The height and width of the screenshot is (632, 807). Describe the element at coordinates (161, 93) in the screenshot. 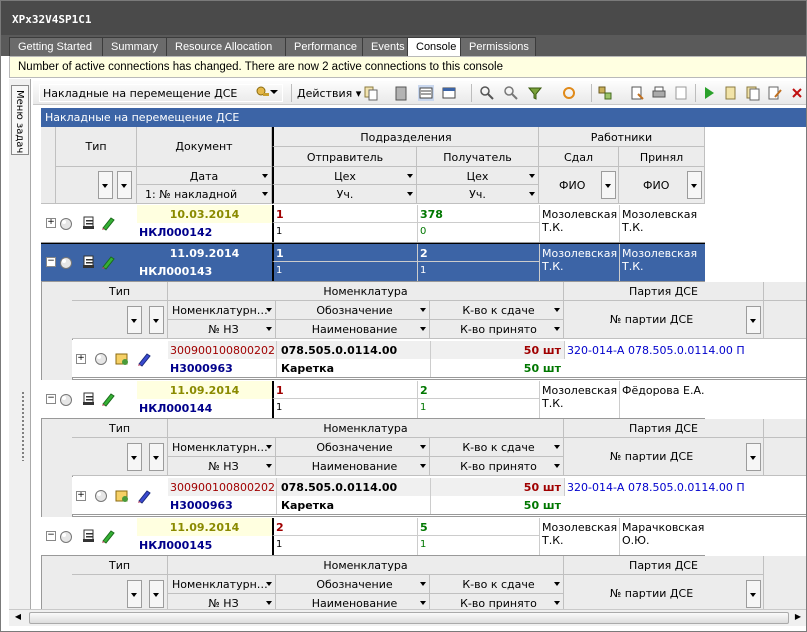

I see `register-combobox: Накладные на перемещение ДСЕ` at that location.